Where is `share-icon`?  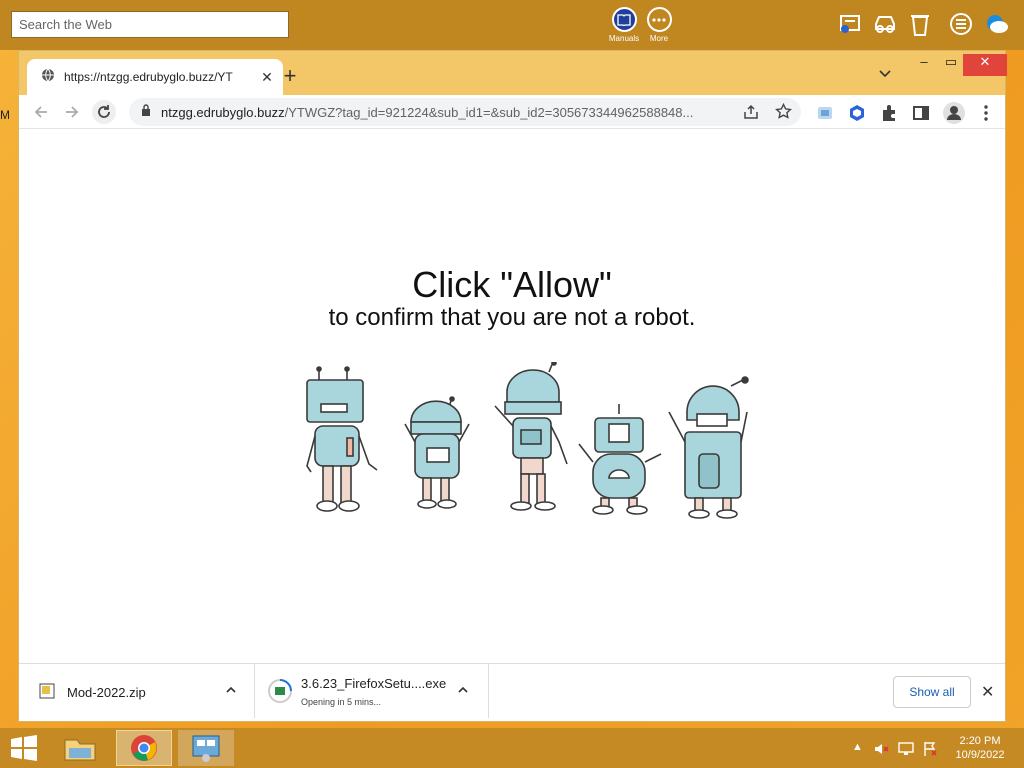
share-icon is located at coordinates (751, 114).